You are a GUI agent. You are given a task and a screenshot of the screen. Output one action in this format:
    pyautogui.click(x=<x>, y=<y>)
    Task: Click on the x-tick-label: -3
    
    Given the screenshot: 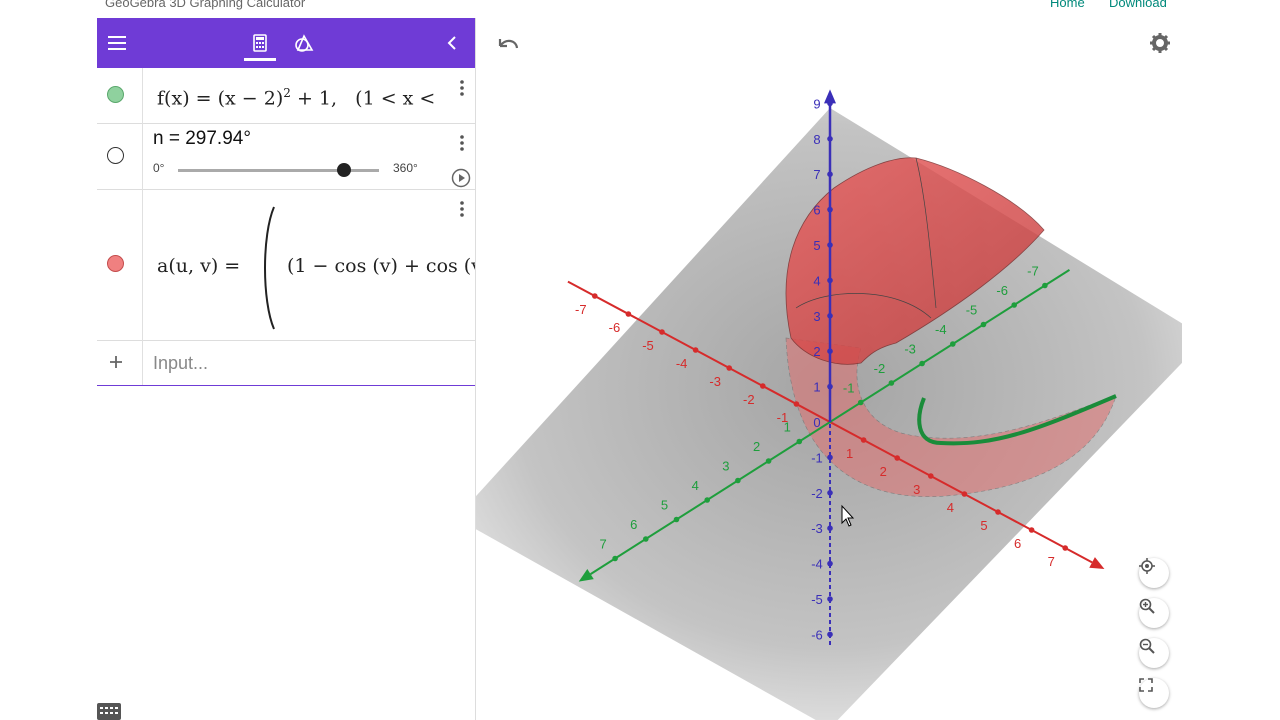 What is the action you would take?
    pyautogui.click(x=715, y=381)
    